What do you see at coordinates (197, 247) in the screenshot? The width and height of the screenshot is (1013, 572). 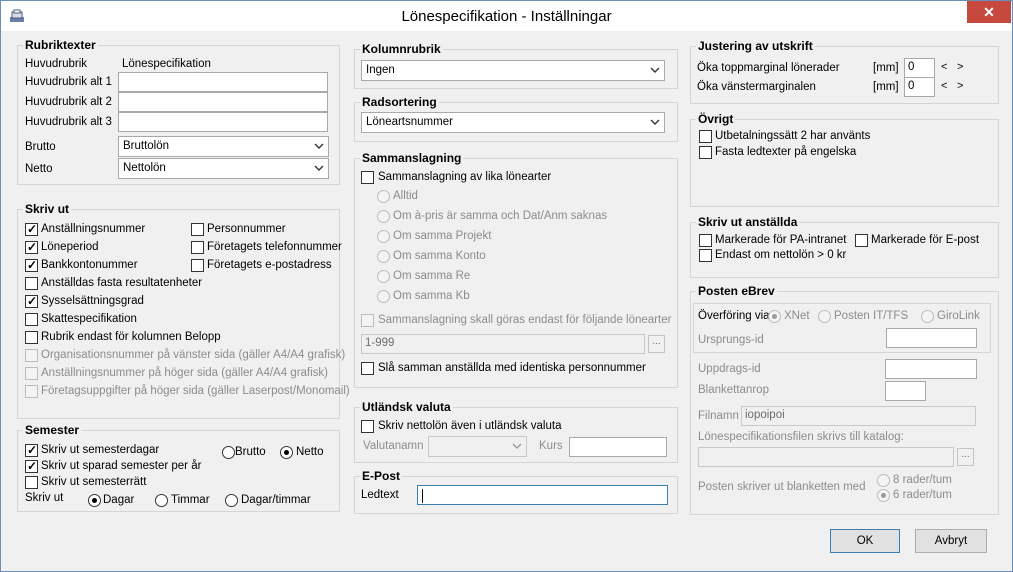 I see `skrivut-right-item-1-checkbox` at bounding box center [197, 247].